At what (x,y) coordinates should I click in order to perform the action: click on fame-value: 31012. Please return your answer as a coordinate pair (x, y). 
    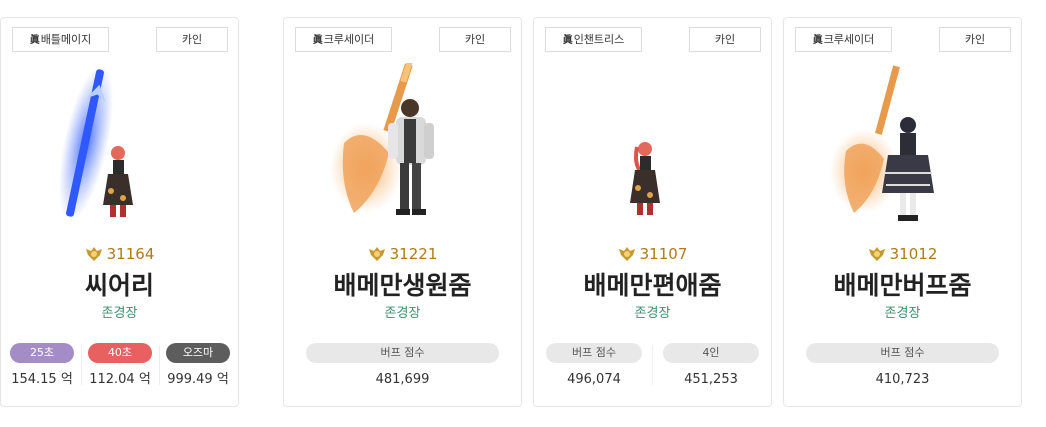
    Looking at the image, I should click on (913, 254).